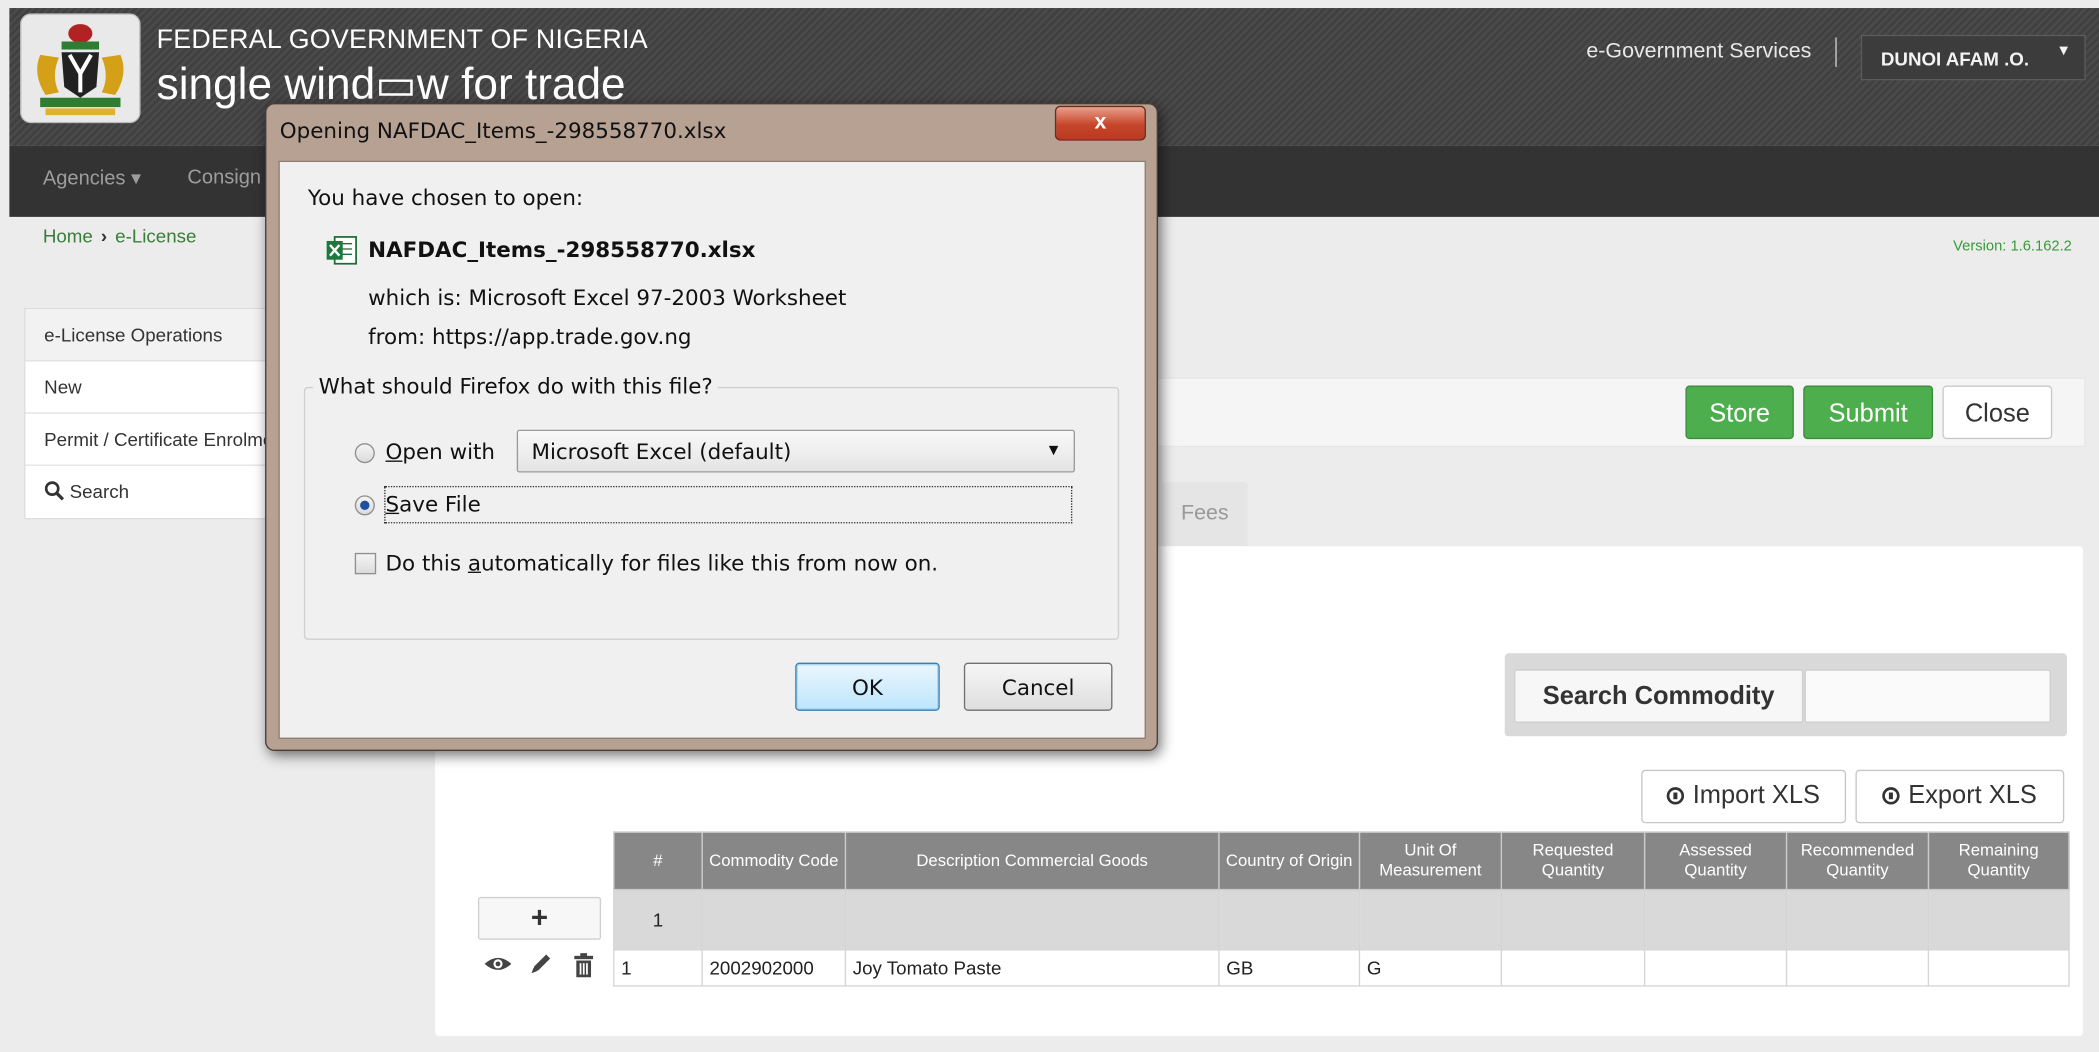 This screenshot has height=1052, width=2099. Describe the element at coordinates (867, 686) in the screenshot. I see `ok-button: OK` at that location.